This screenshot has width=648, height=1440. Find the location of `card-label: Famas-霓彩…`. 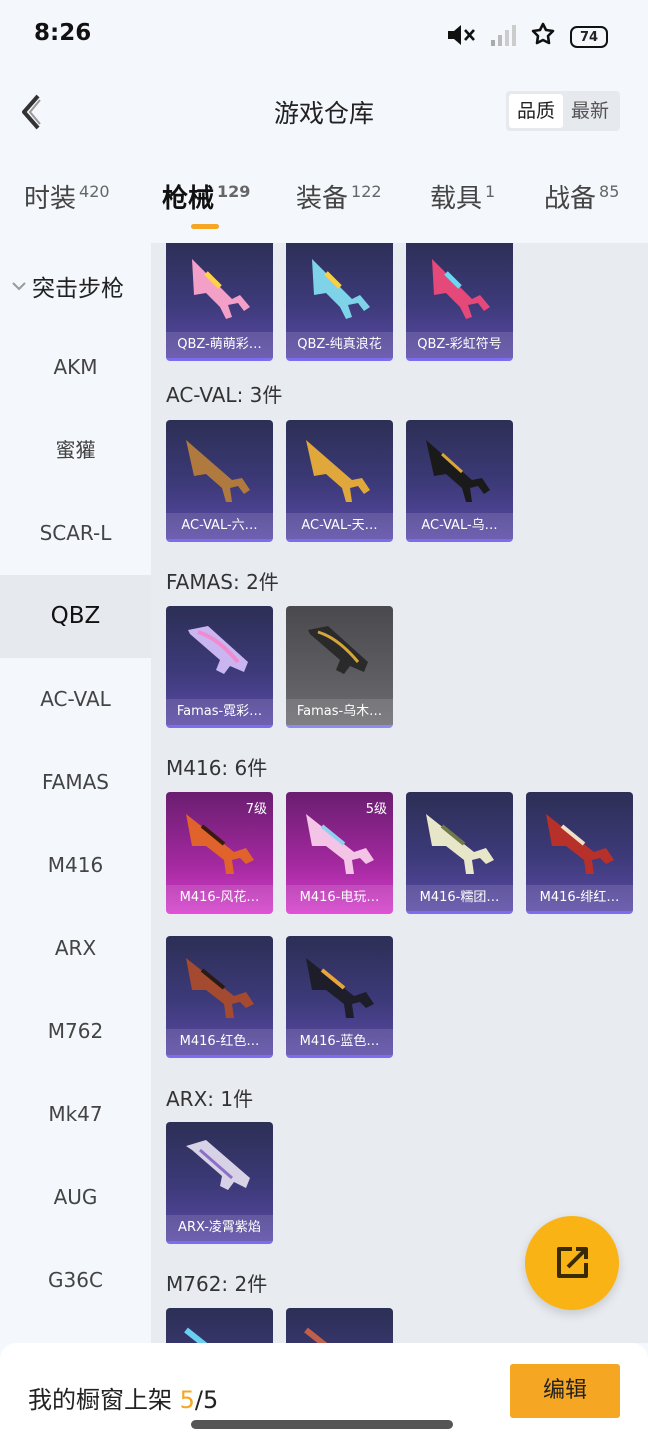

card-label: Famas-霓彩… is located at coordinates (219, 712).